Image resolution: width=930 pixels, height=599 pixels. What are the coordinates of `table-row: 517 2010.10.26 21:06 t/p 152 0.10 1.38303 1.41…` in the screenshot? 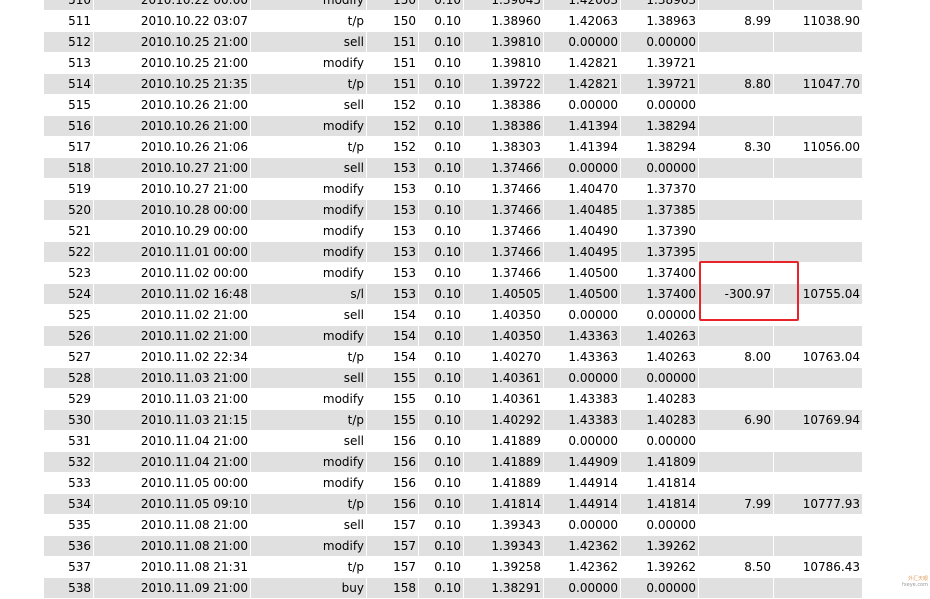 It's located at (453, 147).